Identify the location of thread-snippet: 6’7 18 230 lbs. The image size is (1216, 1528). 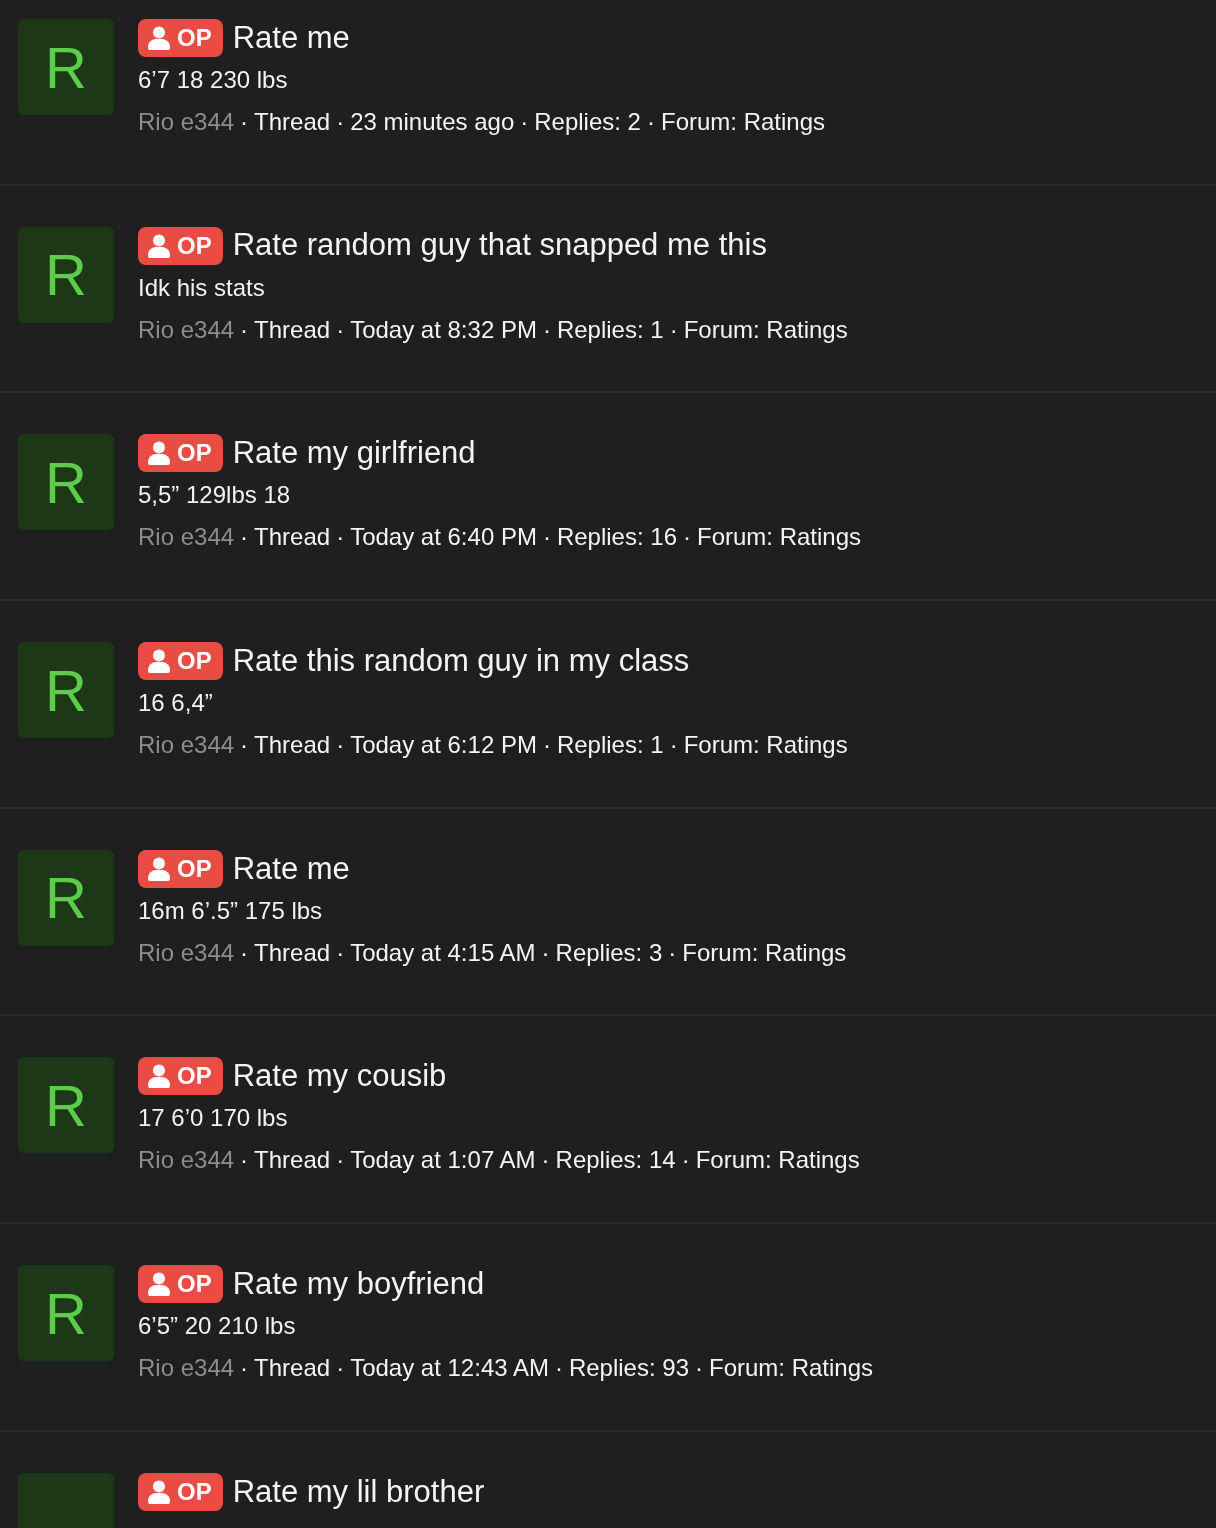
(213, 80).